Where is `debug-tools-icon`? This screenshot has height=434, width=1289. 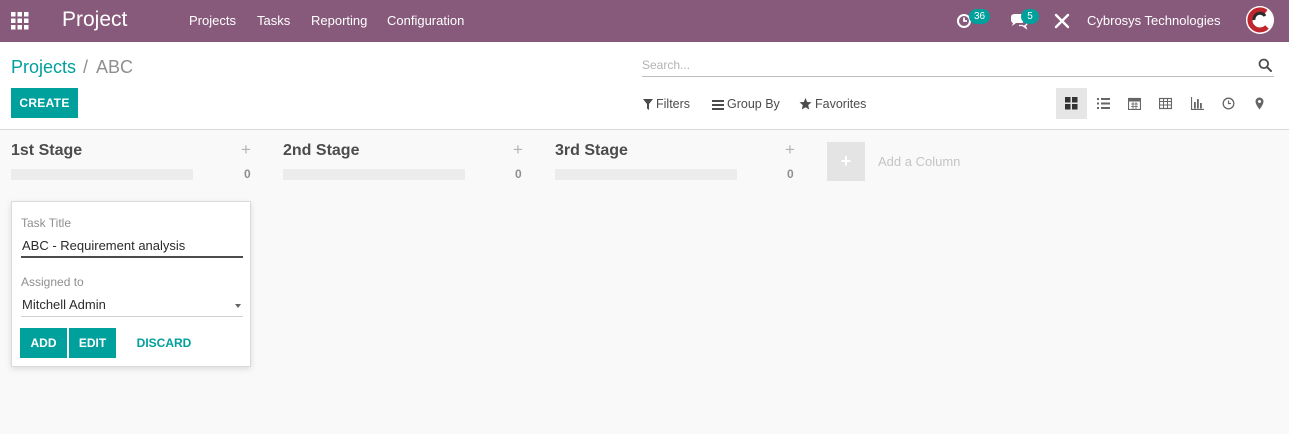 debug-tools-icon is located at coordinates (1062, 21).